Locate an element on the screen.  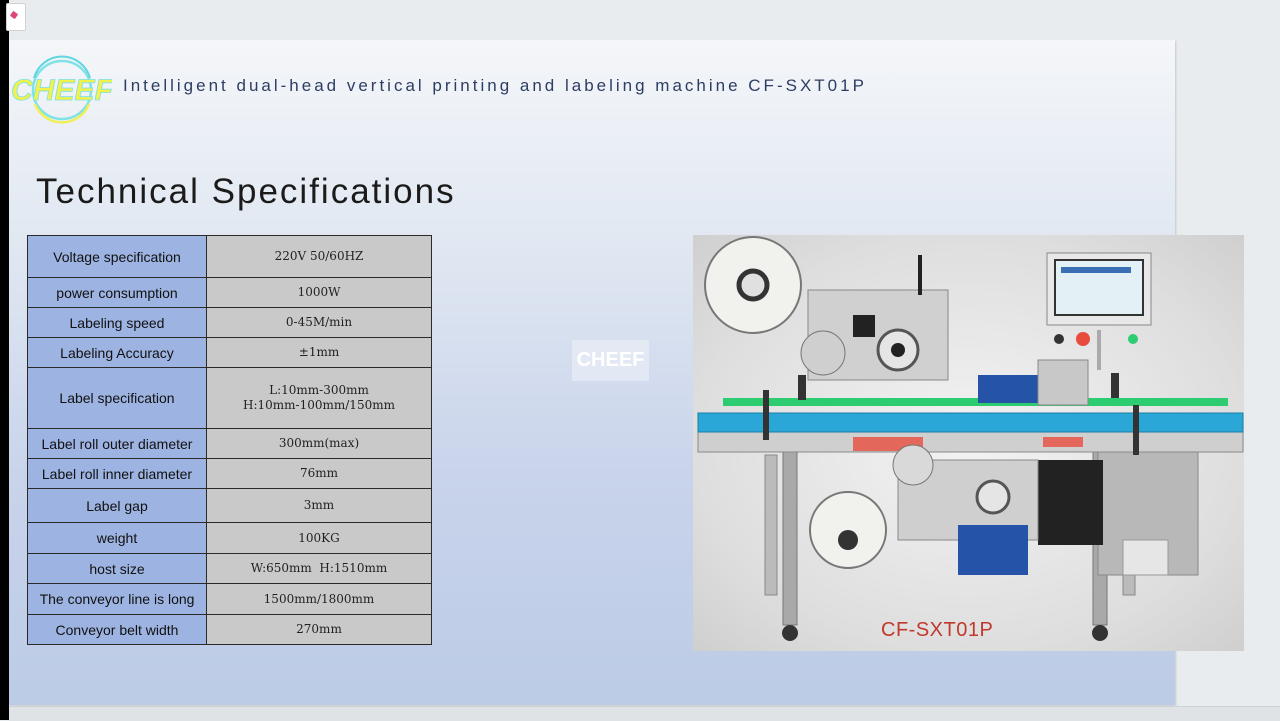
logo-text: CHEEF is located at coordinates (62, 90).